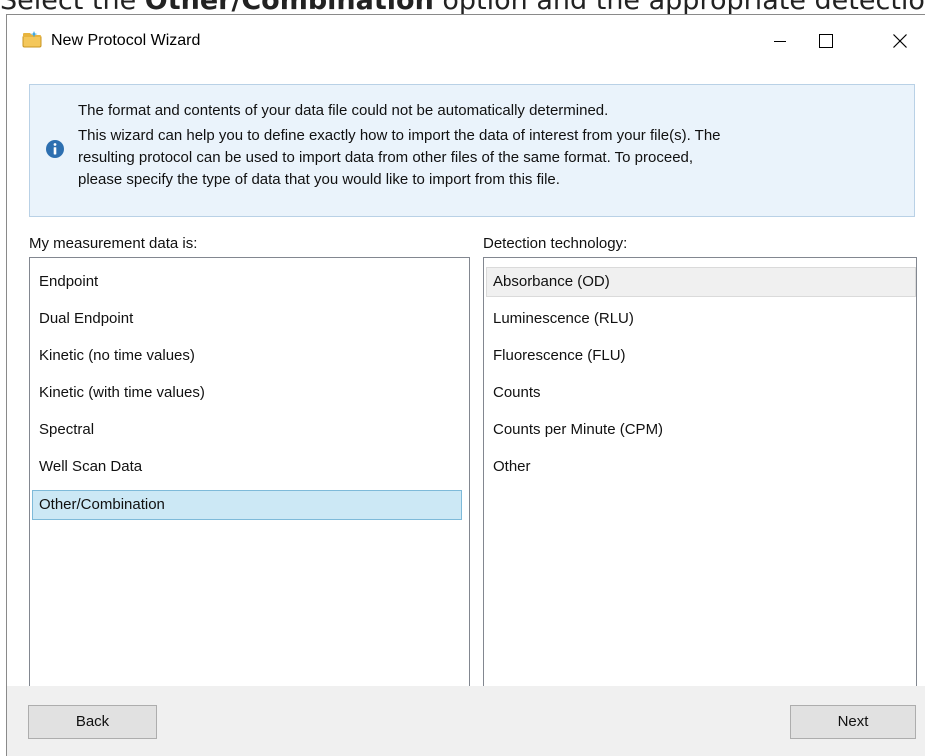  I want to click on list-item-other: Other, so click(701, 467).